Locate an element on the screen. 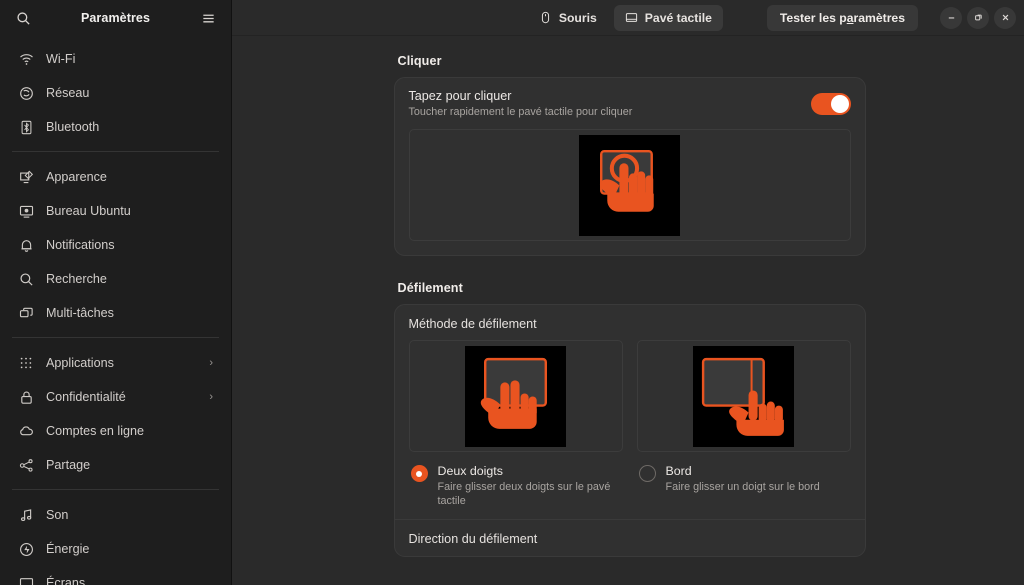 The image size is (1024, 585). appearance-icon is located at coordinates (26, 177).